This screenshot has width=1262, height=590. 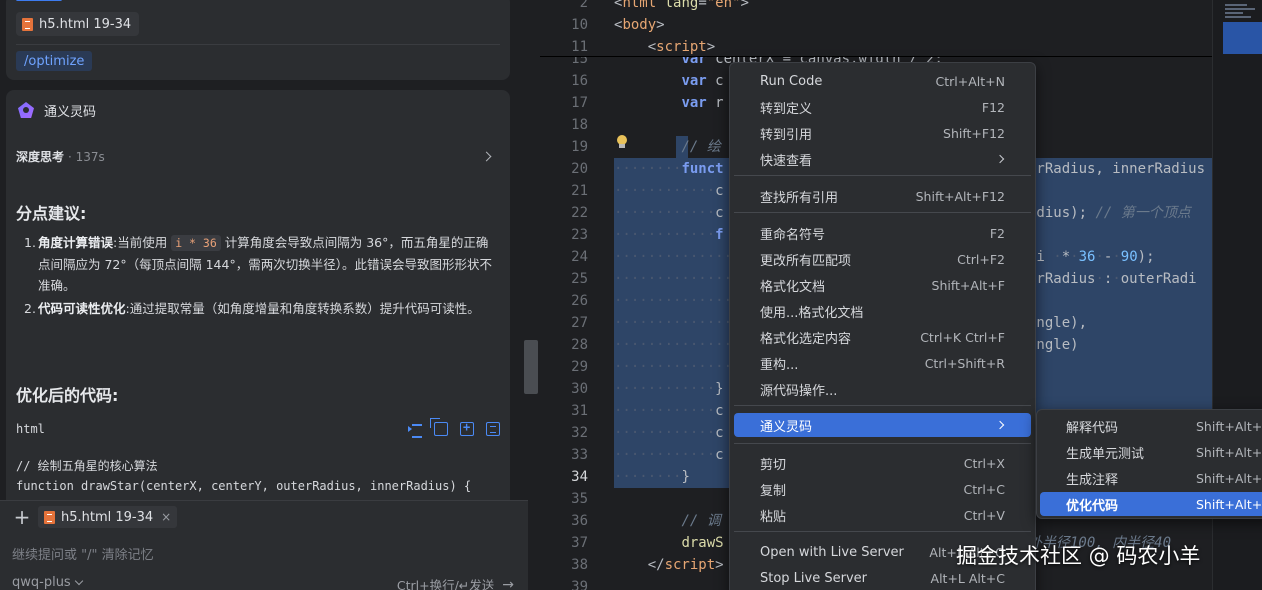 What do you see at coordinates (882, 233) in the screenshot?
I see `menu-item: 重命名符号 F2` at bounding box center [882, 233].